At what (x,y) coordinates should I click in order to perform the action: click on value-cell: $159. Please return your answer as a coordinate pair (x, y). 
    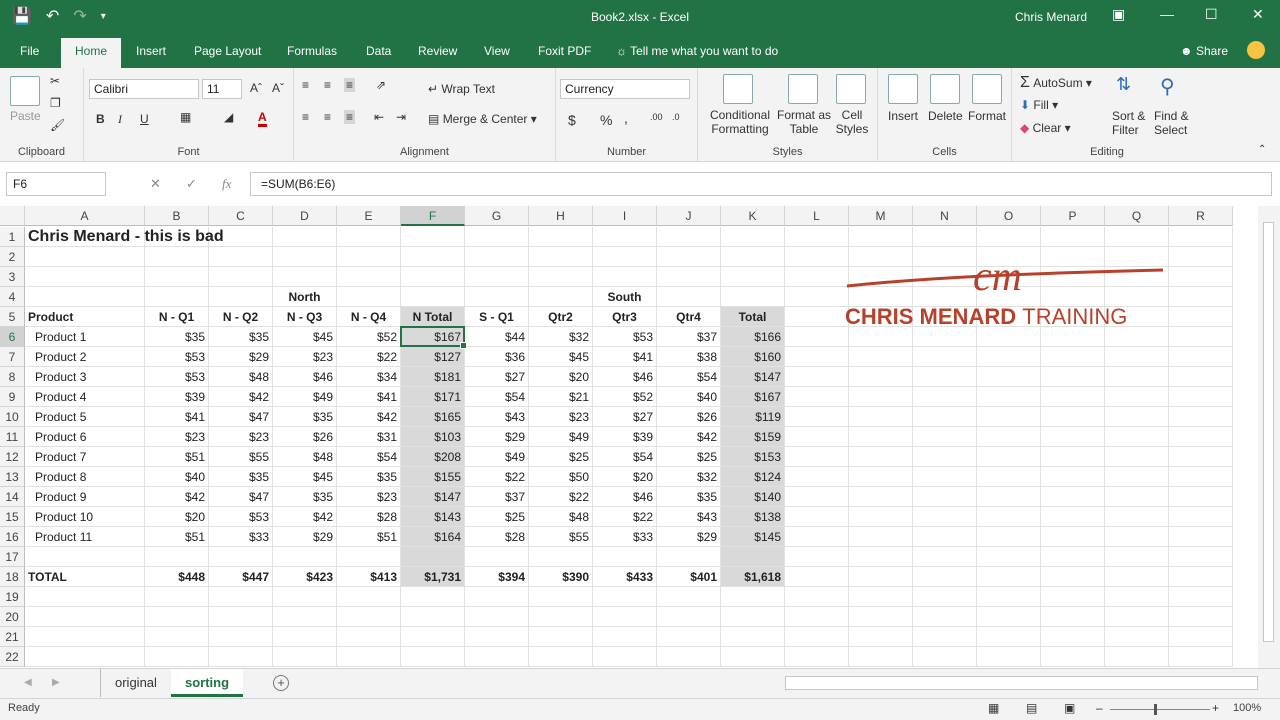
    Looking at the image, I should click on (753, 437).